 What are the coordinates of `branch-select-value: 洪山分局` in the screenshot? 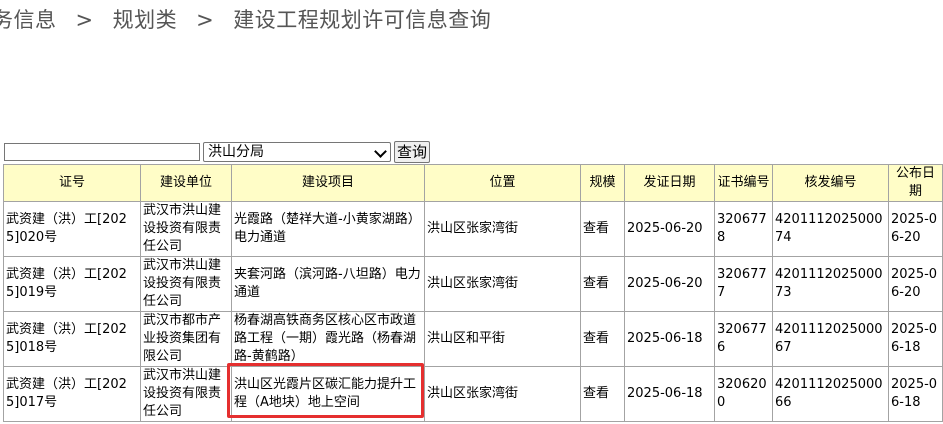 It's located at (236, 152).